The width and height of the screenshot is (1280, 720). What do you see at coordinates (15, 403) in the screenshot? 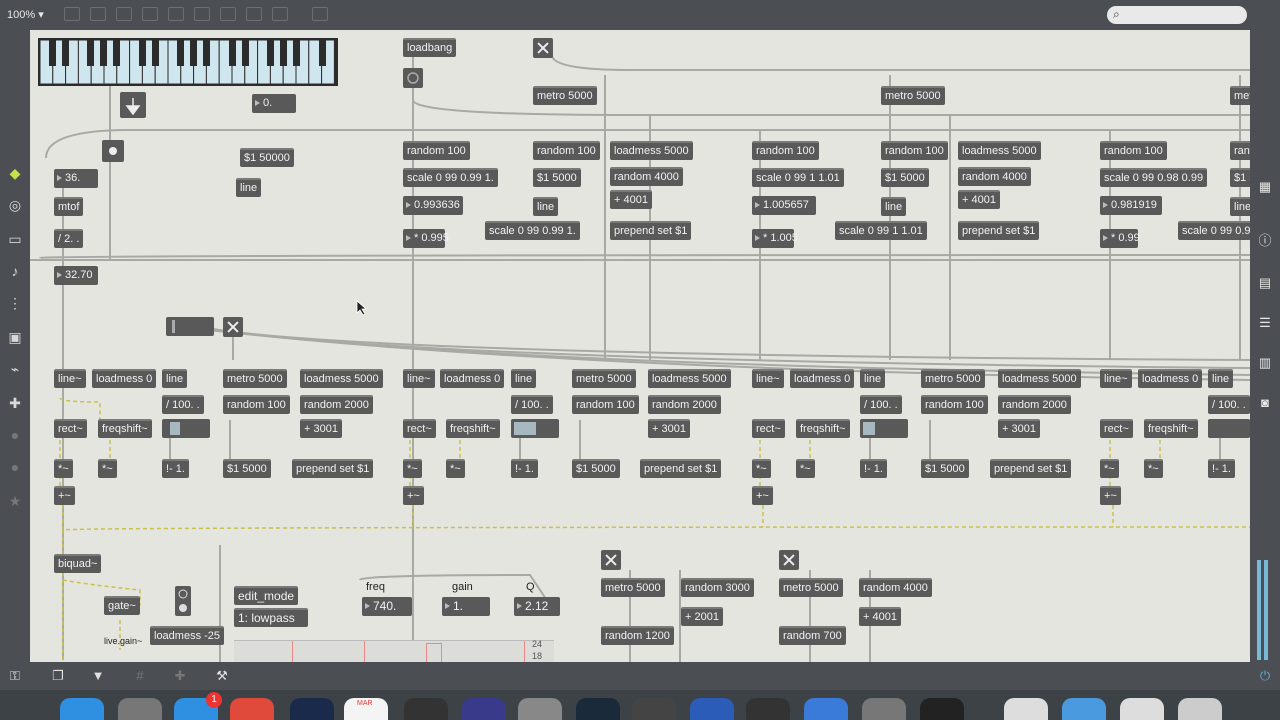
I see `puzzle-icon: ✚` at bounding box center [15, 403].